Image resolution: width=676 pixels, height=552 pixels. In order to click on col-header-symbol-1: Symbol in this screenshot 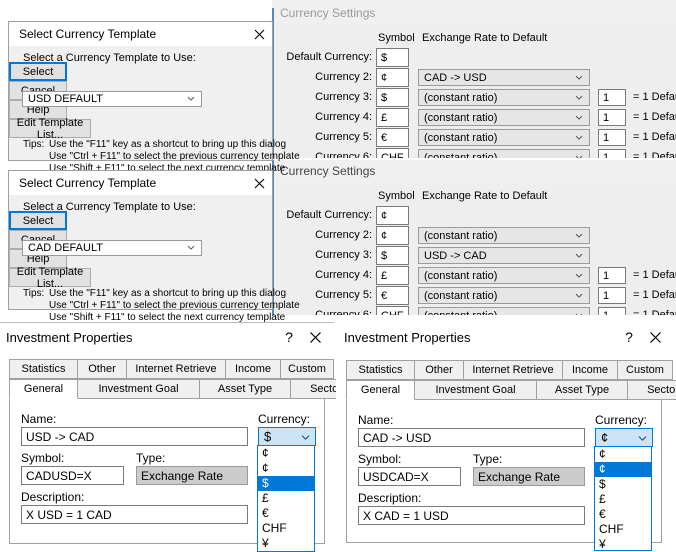, I will do `click(396, 38)`.